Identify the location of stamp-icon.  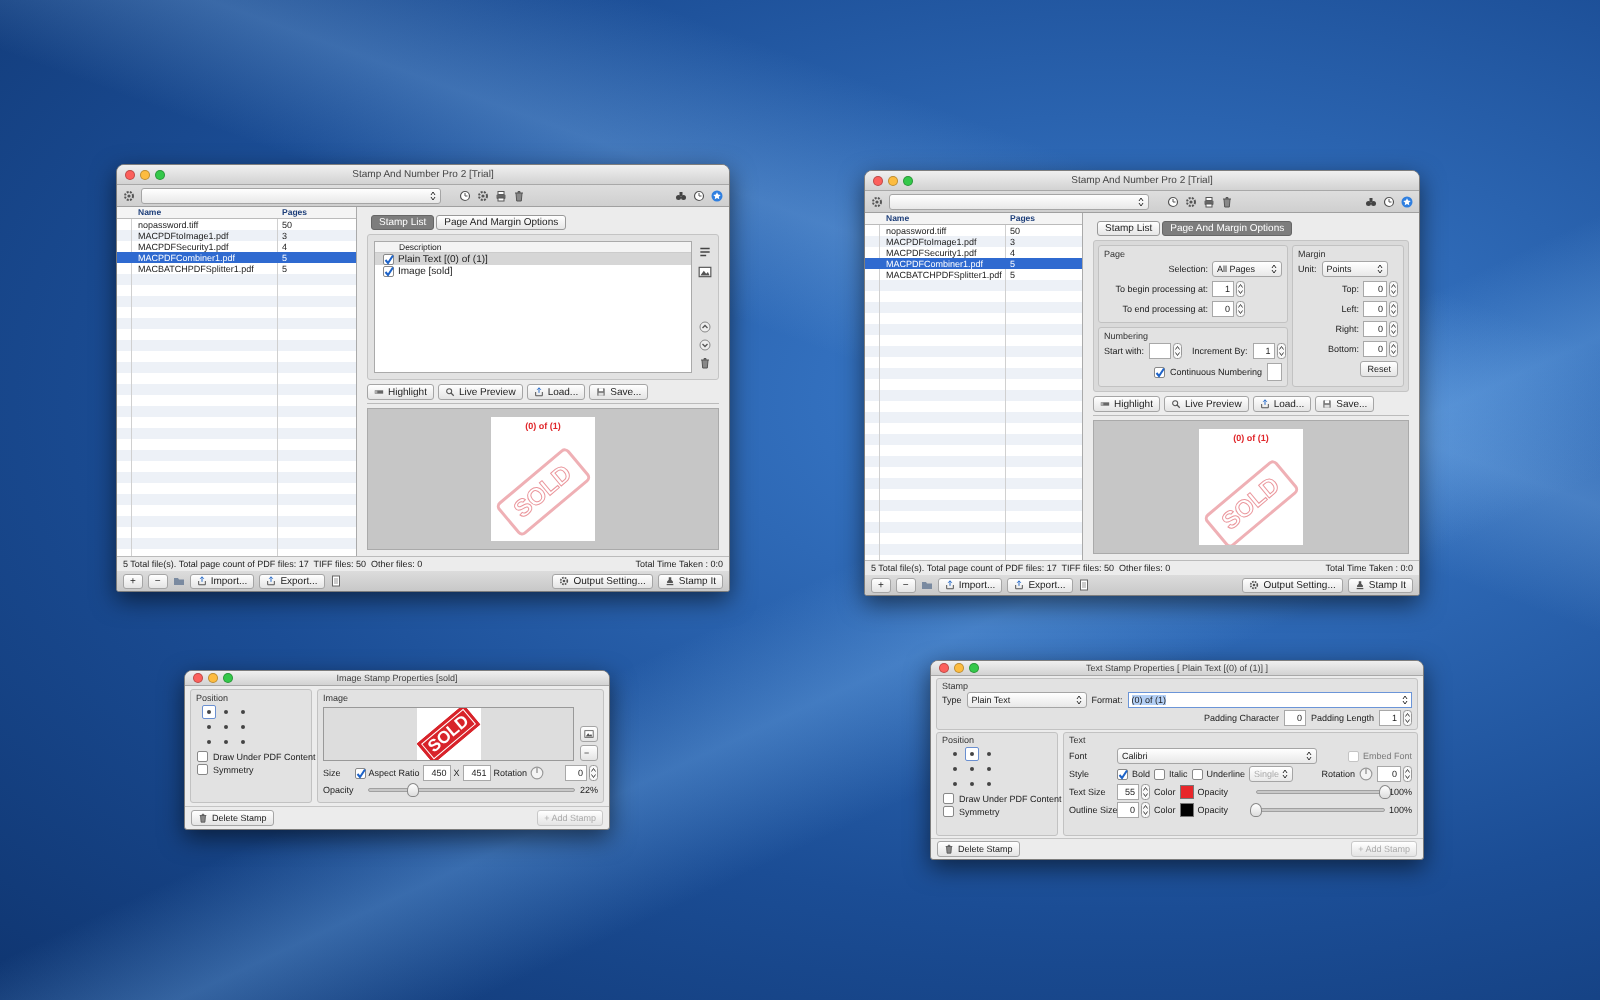
(669, 581).